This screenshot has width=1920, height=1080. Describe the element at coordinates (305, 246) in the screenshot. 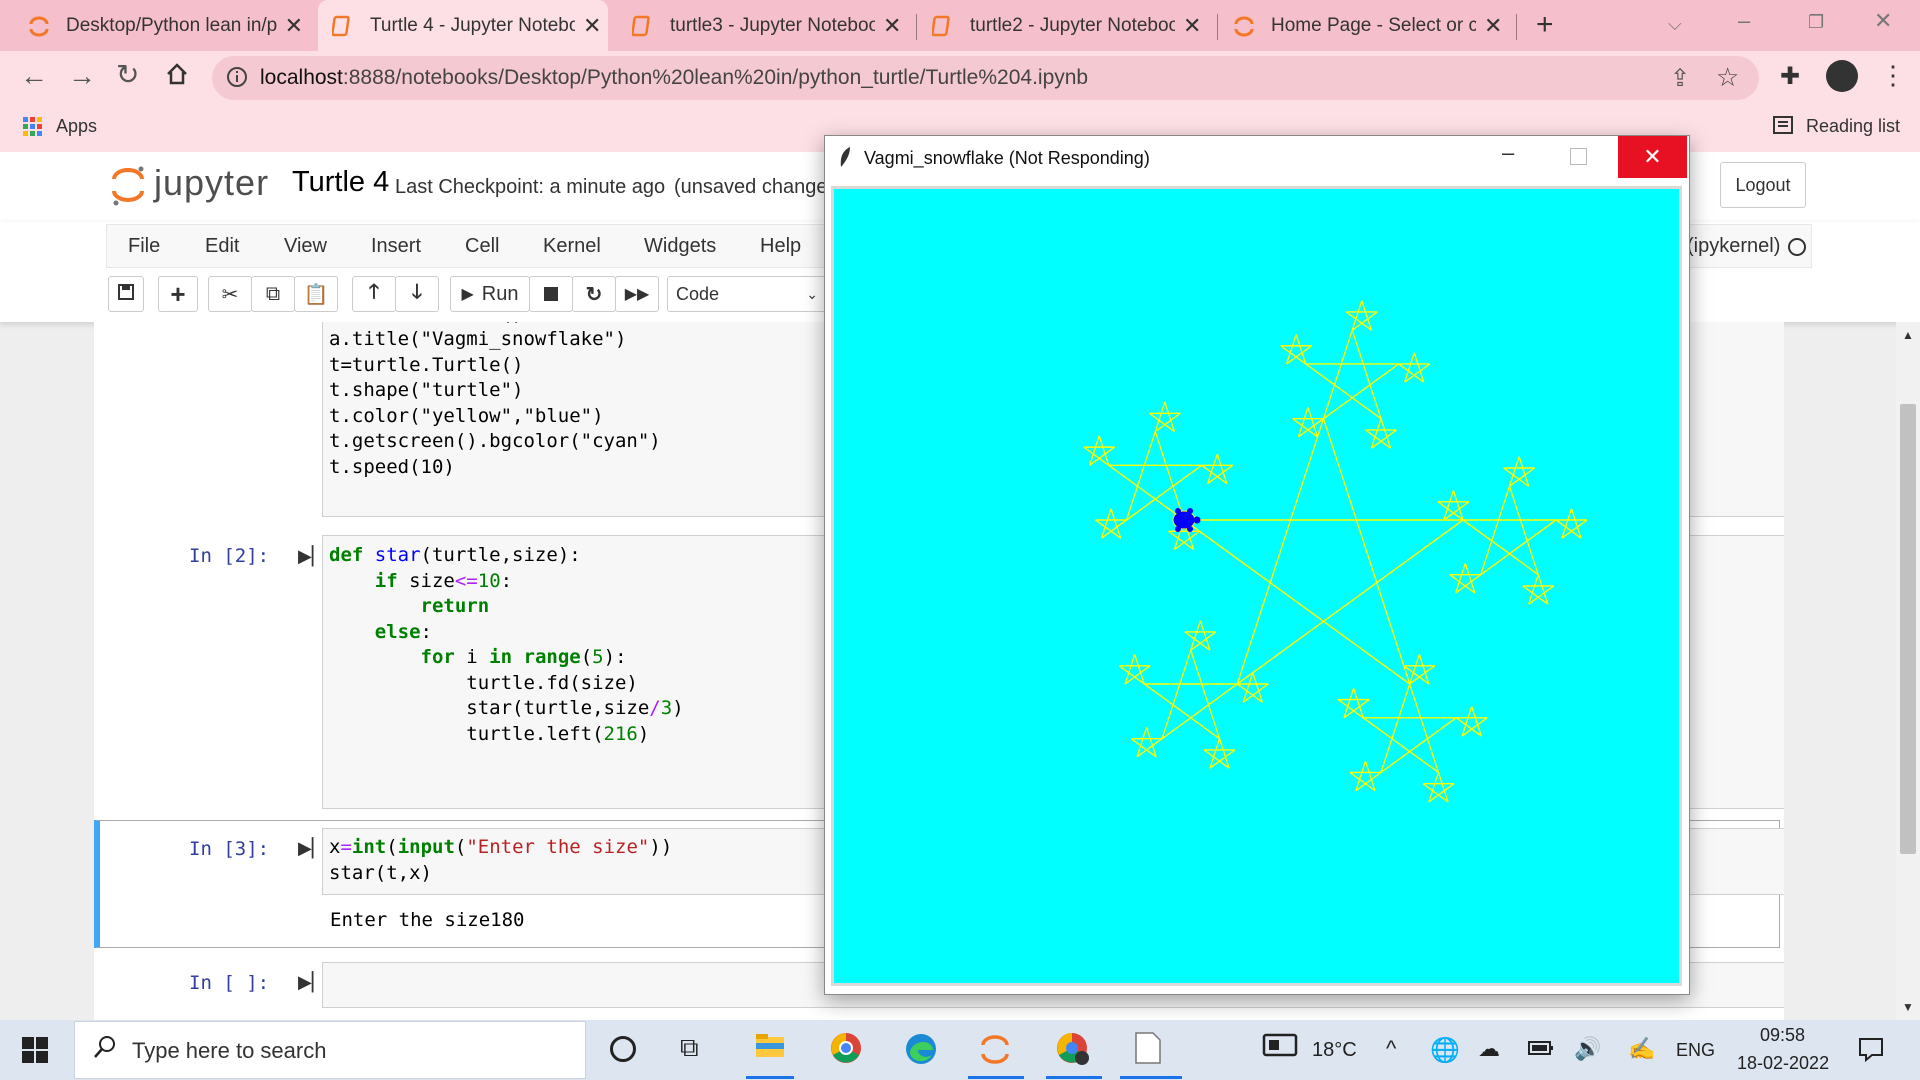

I see `menu-view: View` at that location.